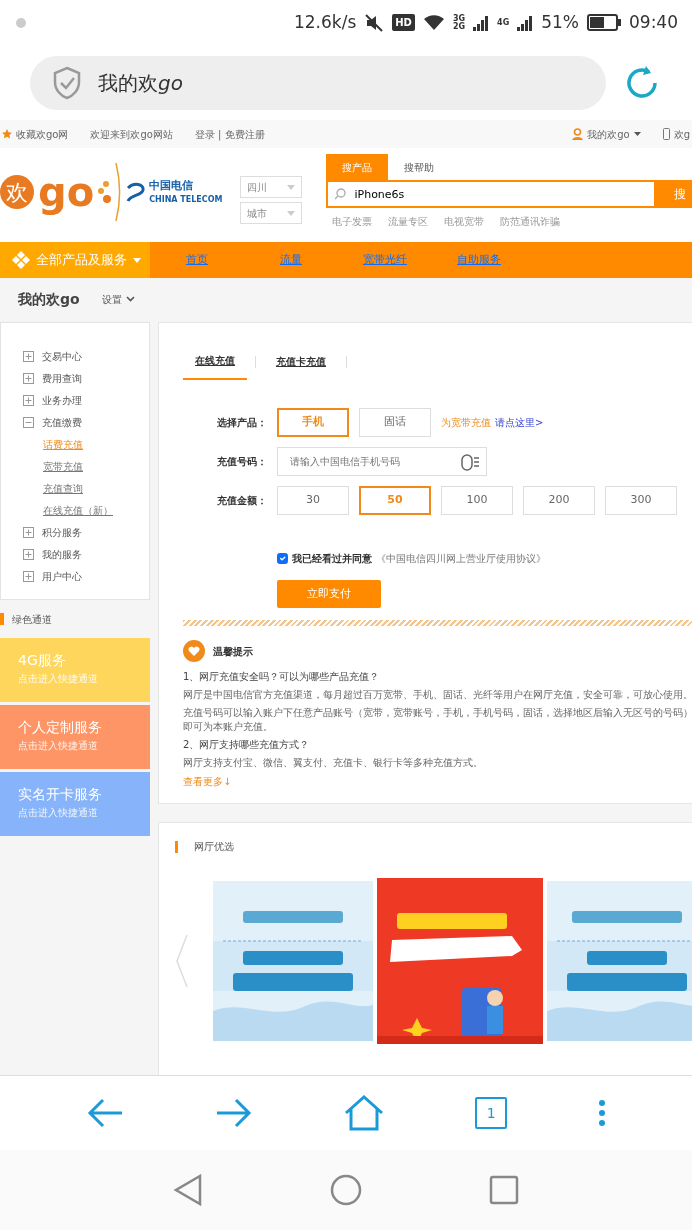  Describe the element at coordinates (313, 422) in the screenshot. I see `product-option: 手机` at that location.